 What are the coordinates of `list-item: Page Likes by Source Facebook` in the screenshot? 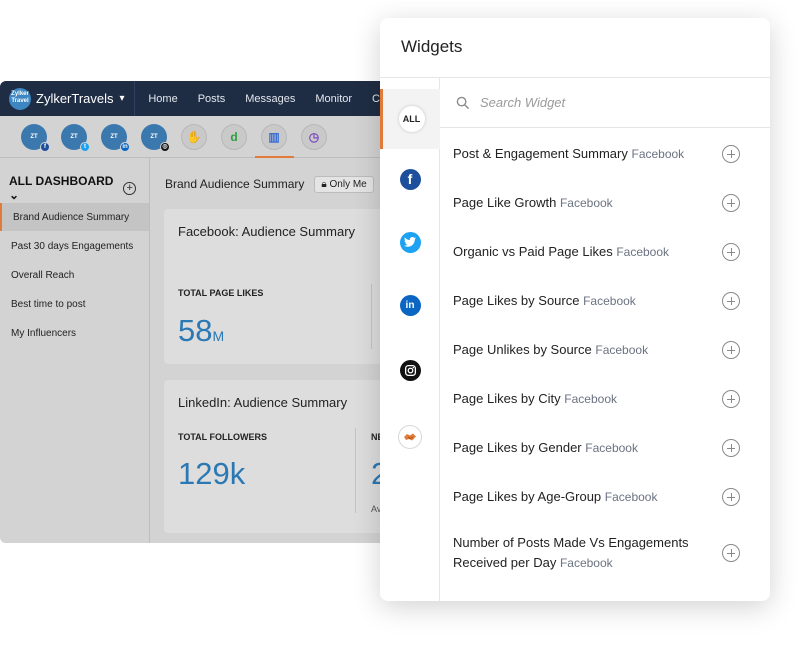 It's located at (605, 301).